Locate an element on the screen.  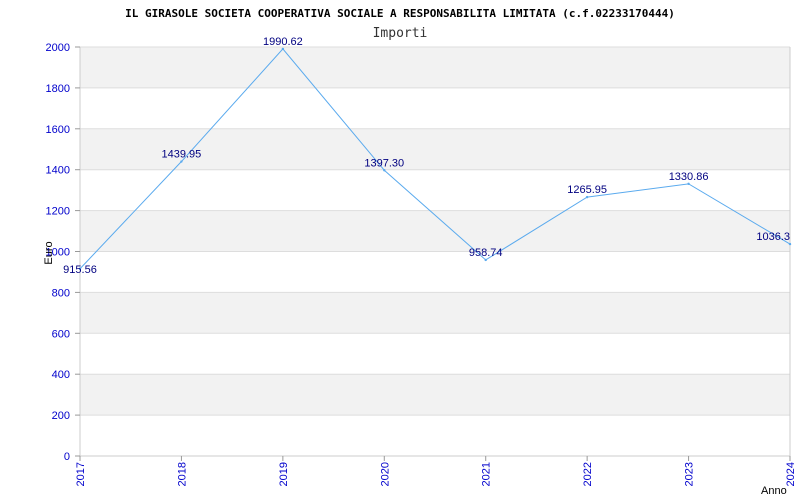
chart-subtitle: Importi is located at coordinates (400, 33).